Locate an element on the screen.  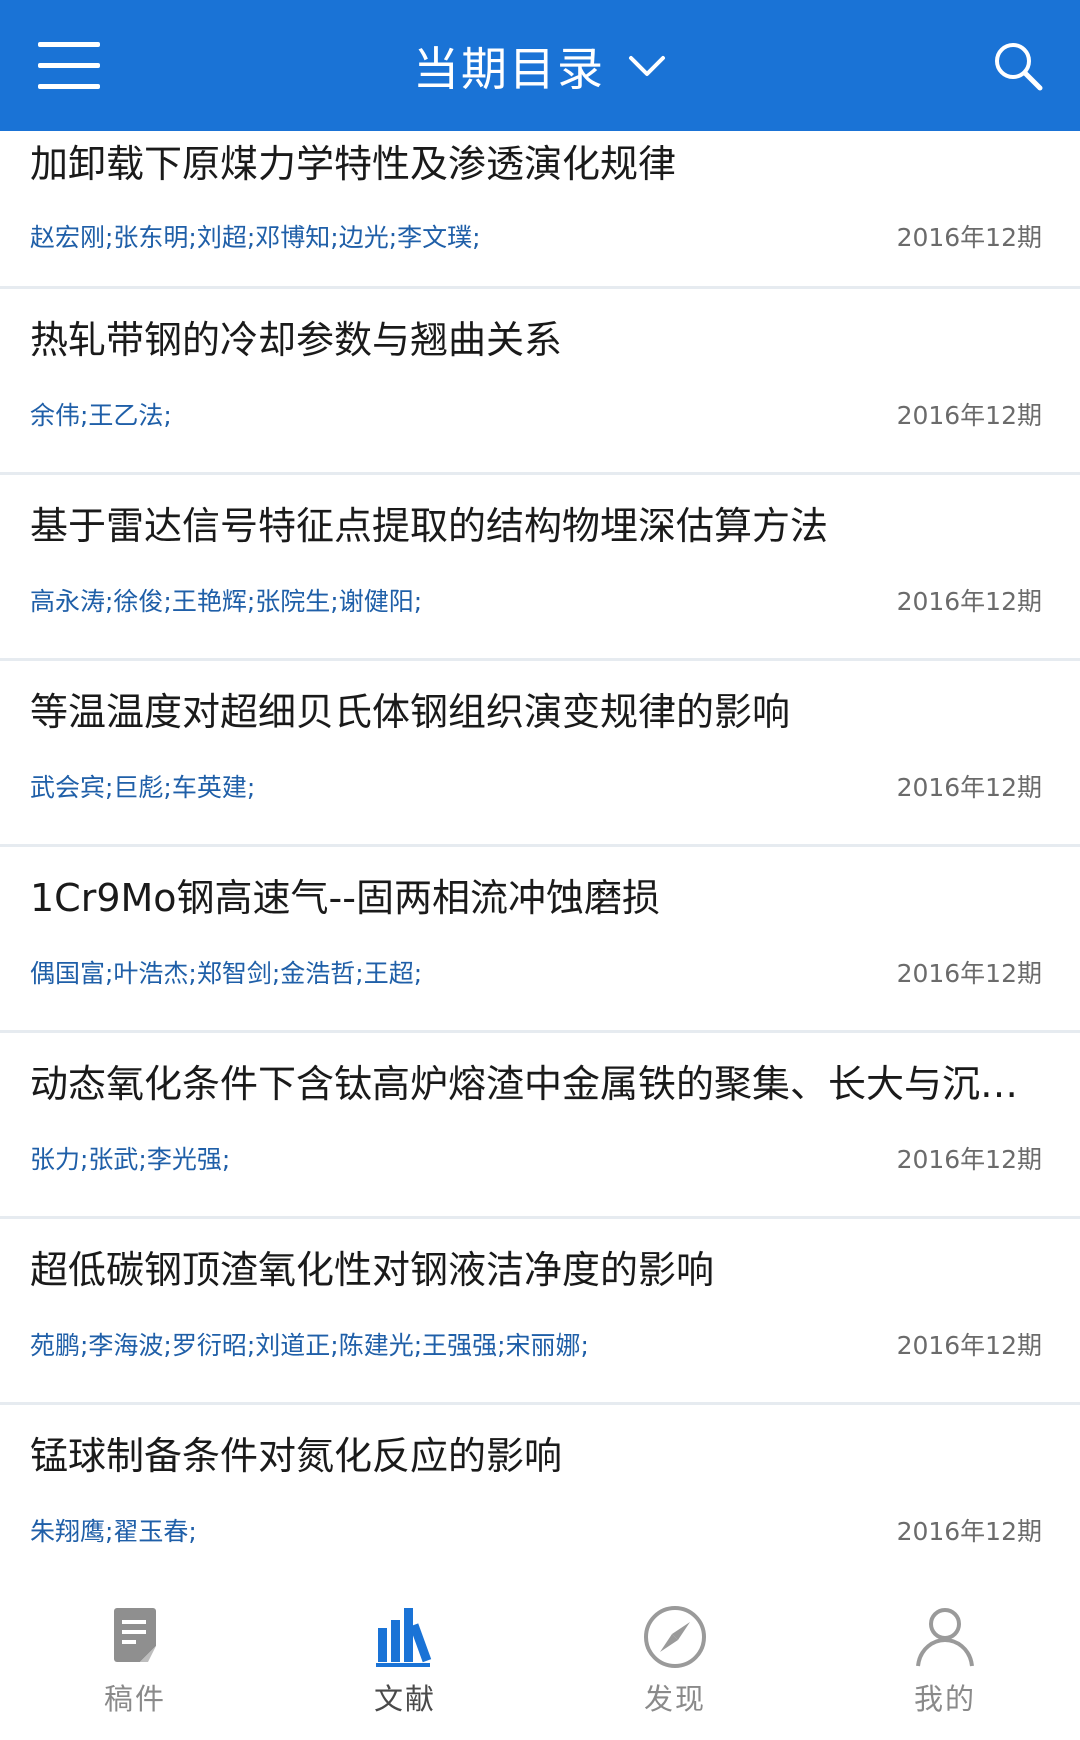
nav-item-me: 我的 is located at coordinates (945, 1661).